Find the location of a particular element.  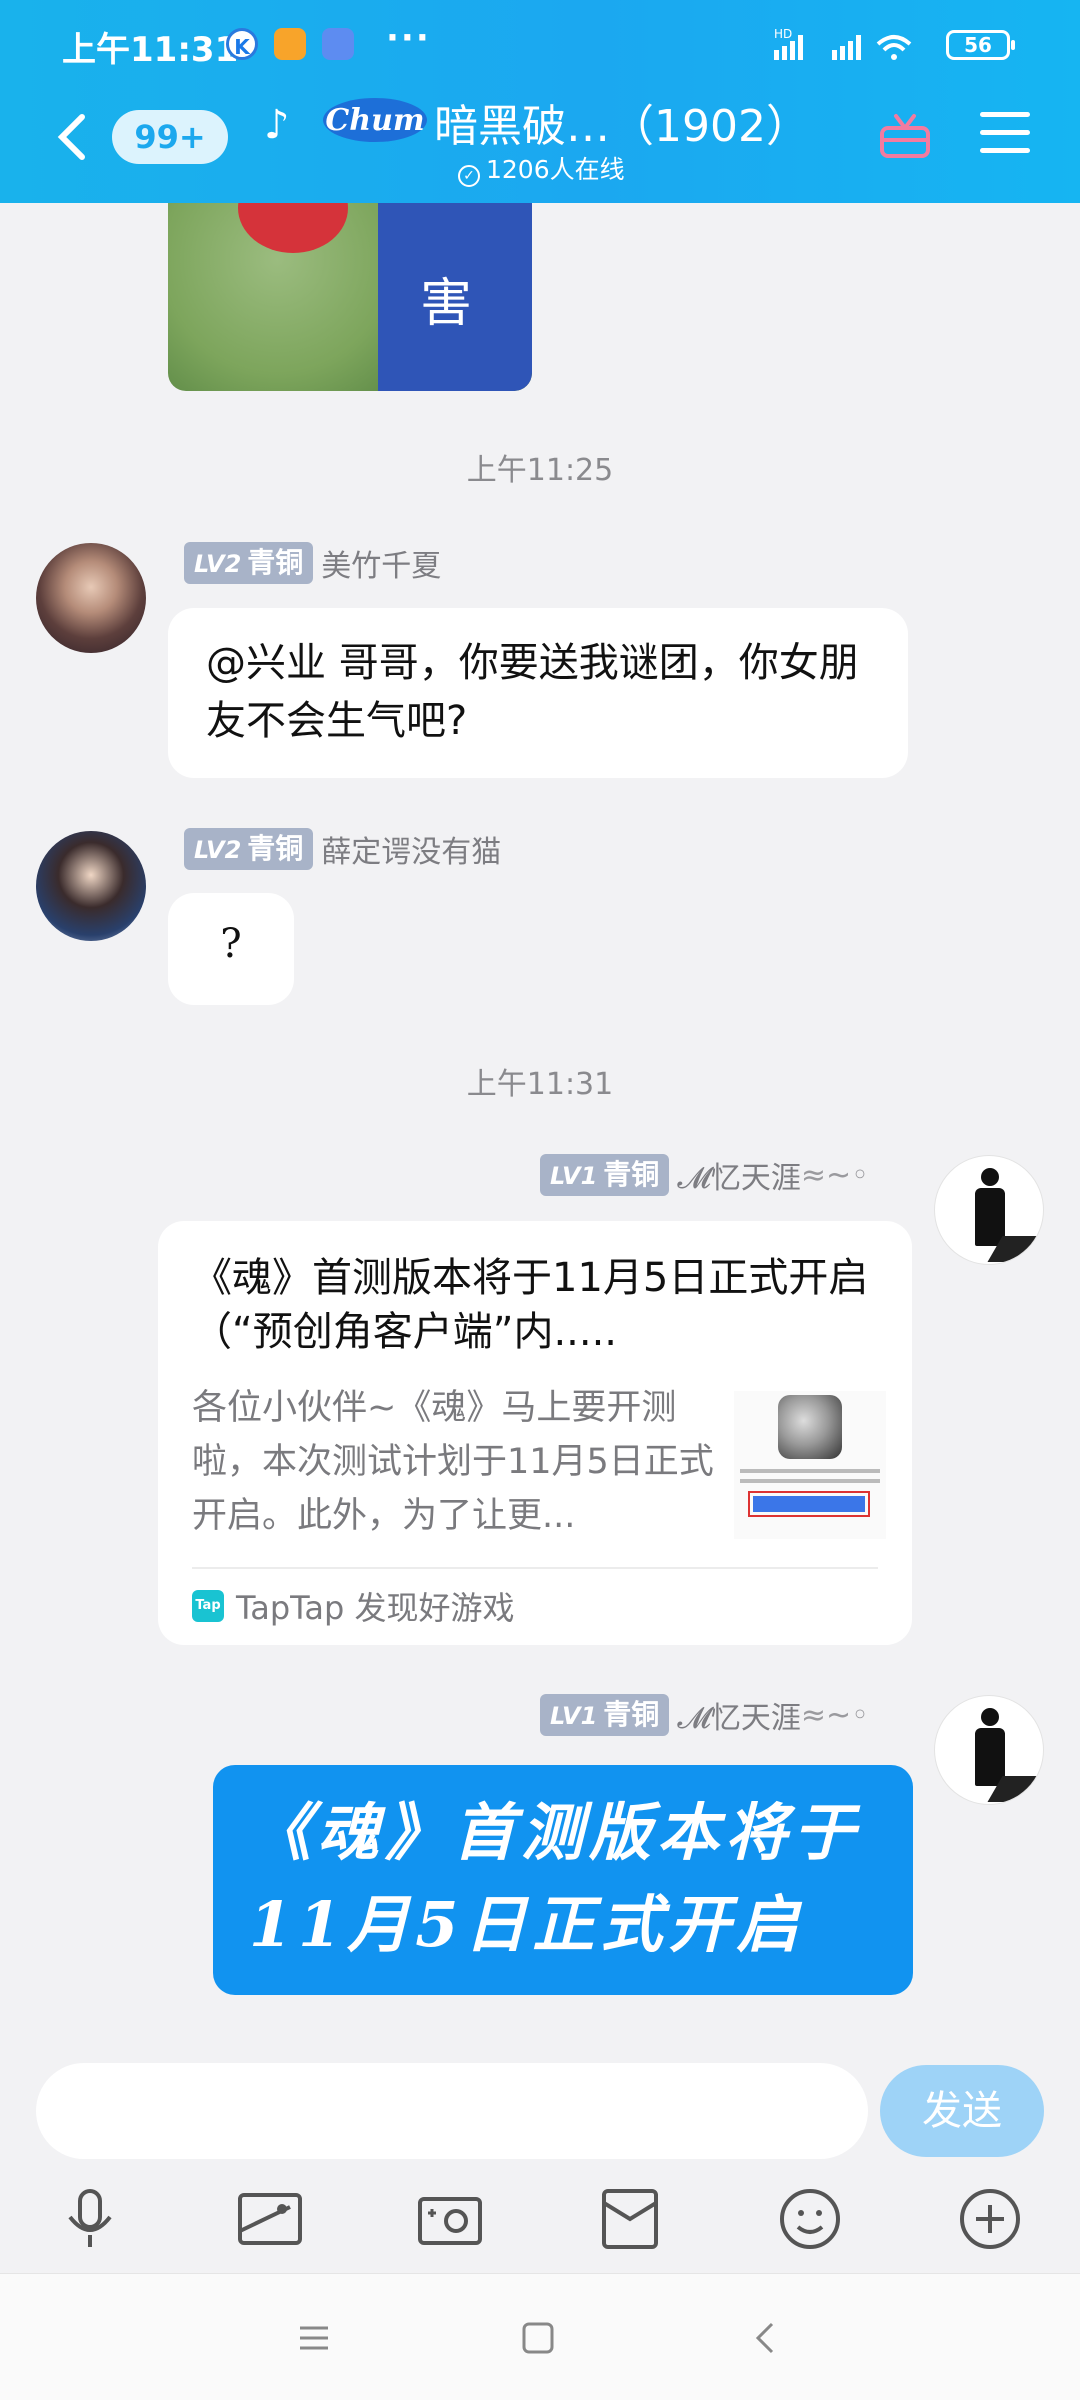

message-meta: LV2 青铜 美竹千夏 is located at coordinates (312, 563).